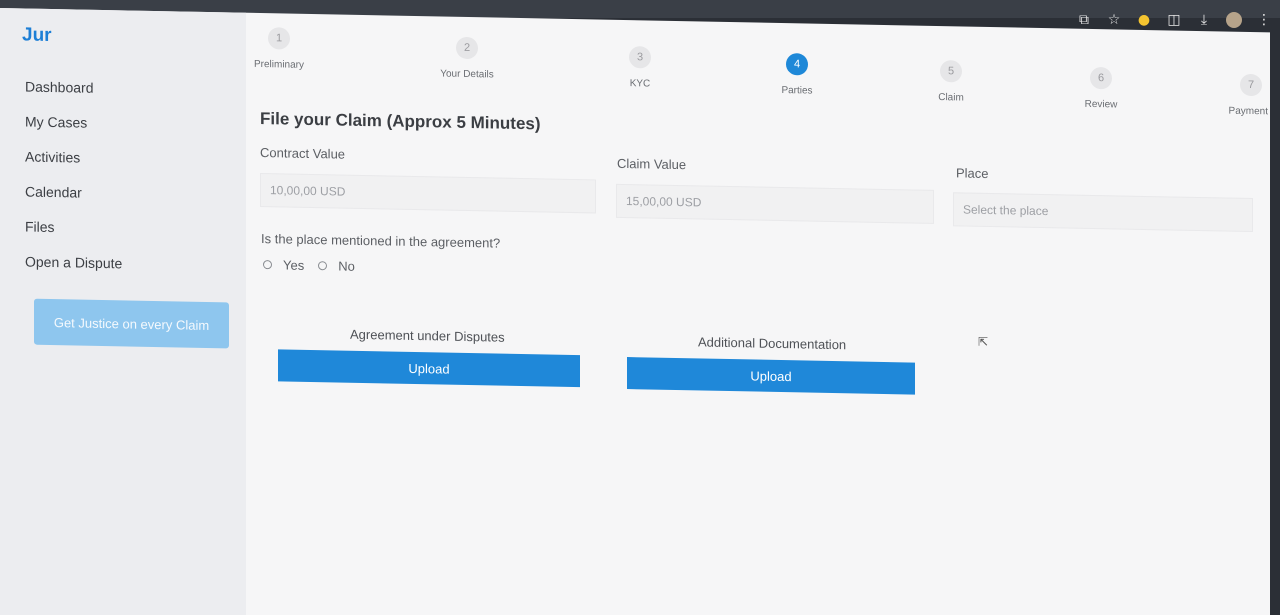 The image size is (1280, 615). I want to click on step-your-details: 2 Your Details, so click(467, 58).